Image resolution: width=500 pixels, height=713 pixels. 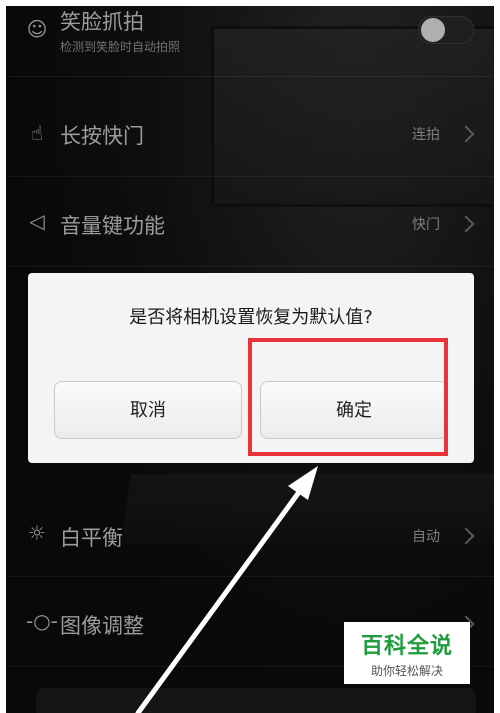 I want to click on watermark-logo: 百科全说 助你轻松解决, so click(x=407, y=653).